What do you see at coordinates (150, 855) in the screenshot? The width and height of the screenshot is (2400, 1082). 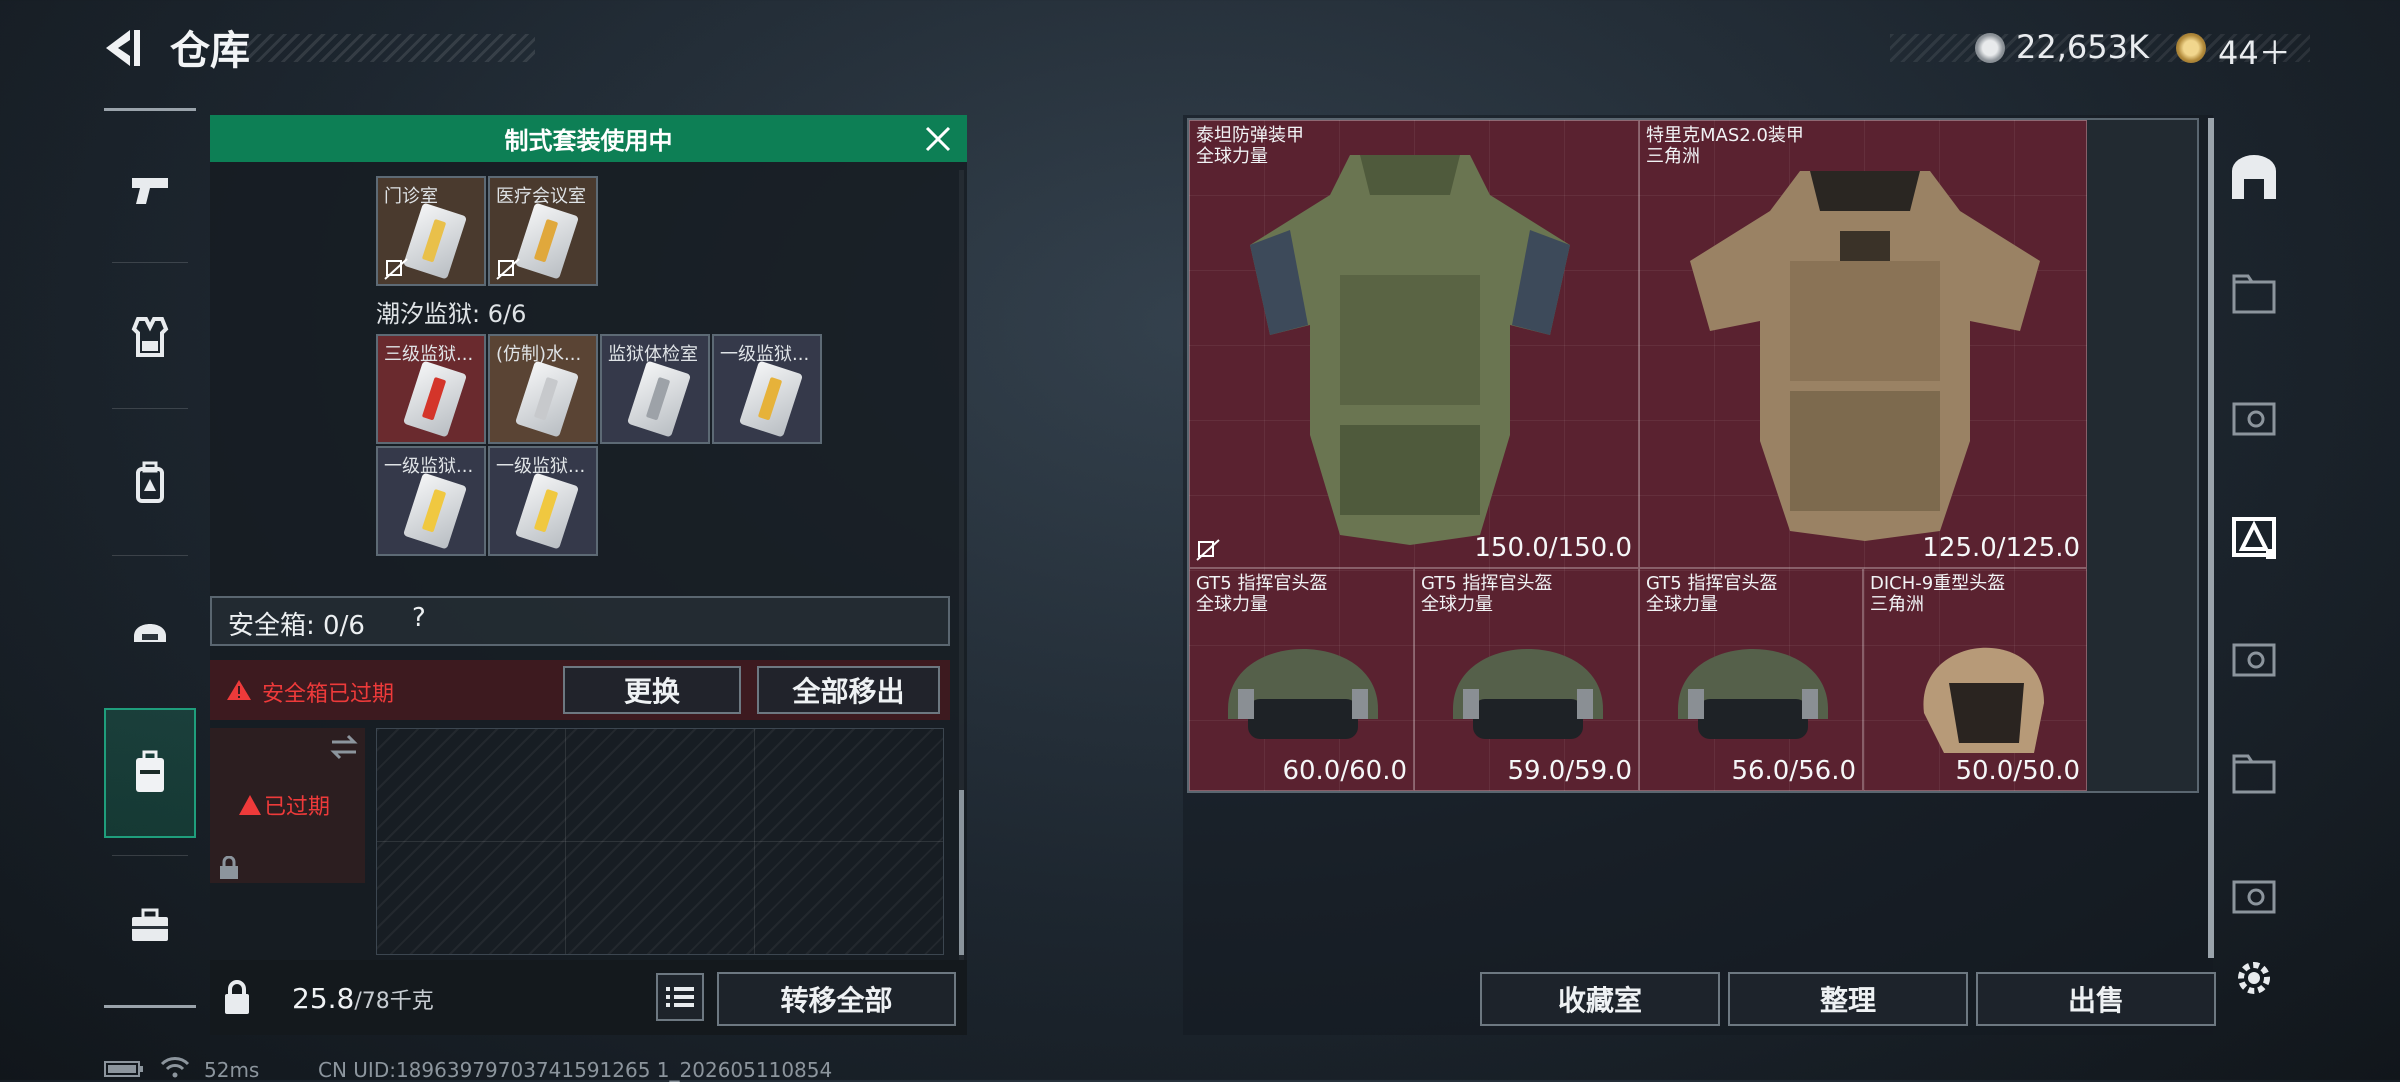 I see `nav-divider` at bounding box center [150, 855].